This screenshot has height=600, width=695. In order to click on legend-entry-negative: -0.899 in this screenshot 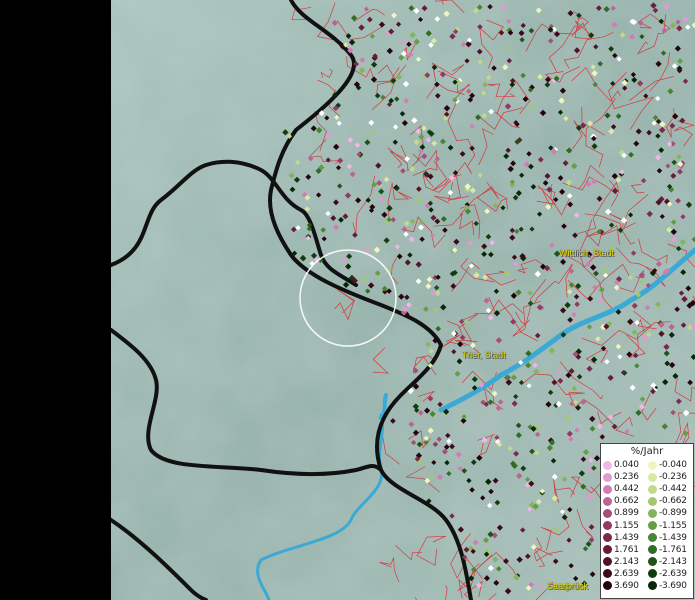, I will do `click(670, 513)`.